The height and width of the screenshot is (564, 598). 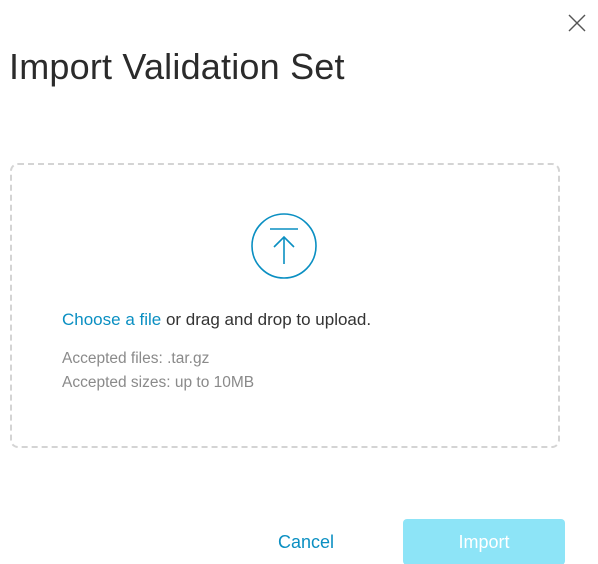 What do you see at coordinates (306, 541) in the screenshot?
I see `cancel-button: Cancel` at bounding box center [306, 541].